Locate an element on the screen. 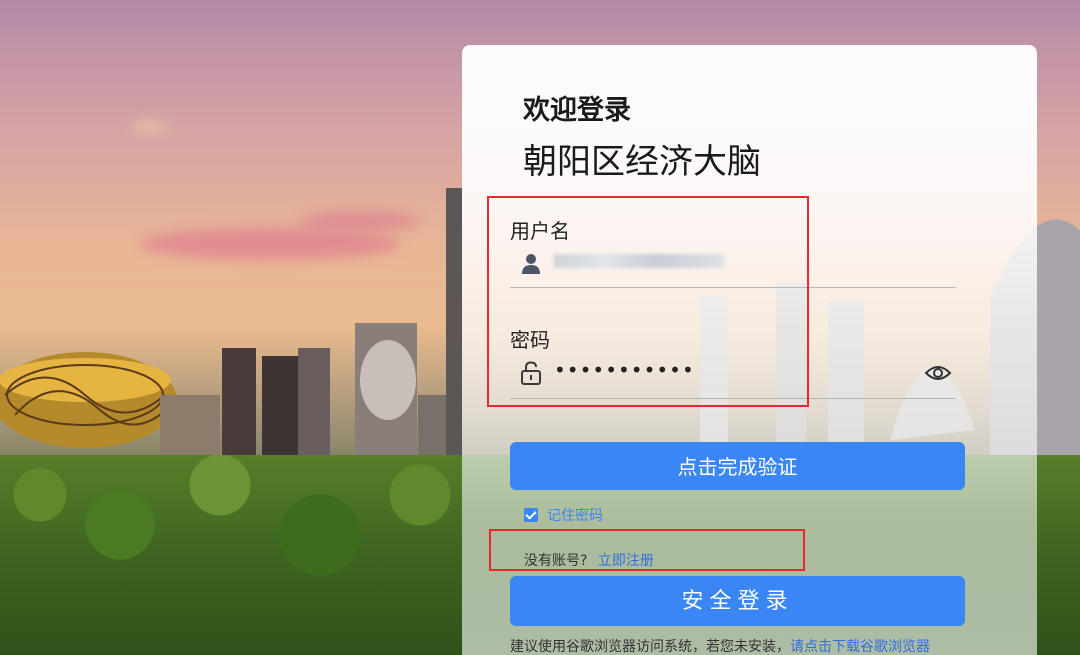 This screenshot has height=655, width=1080. remember-checkbox is located at coordinates (531, 515).